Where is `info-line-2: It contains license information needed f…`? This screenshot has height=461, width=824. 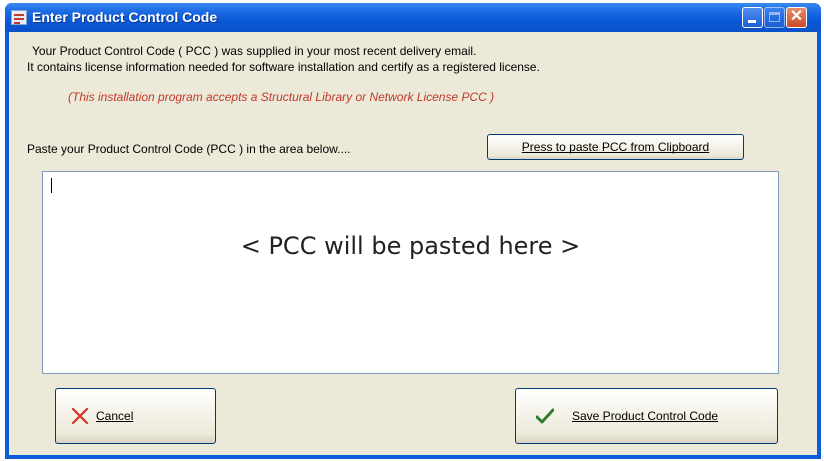 info-line-2: It contains license information needed f… is located at coordinates (283, 67).